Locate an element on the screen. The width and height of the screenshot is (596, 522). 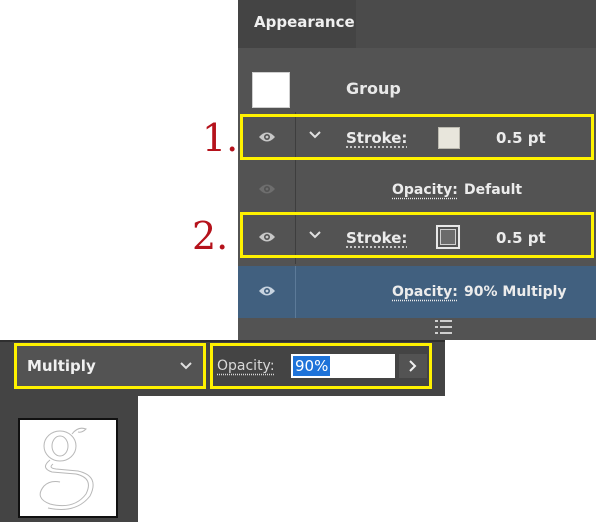
toolbar-divider is located at coordinates (222, 341).